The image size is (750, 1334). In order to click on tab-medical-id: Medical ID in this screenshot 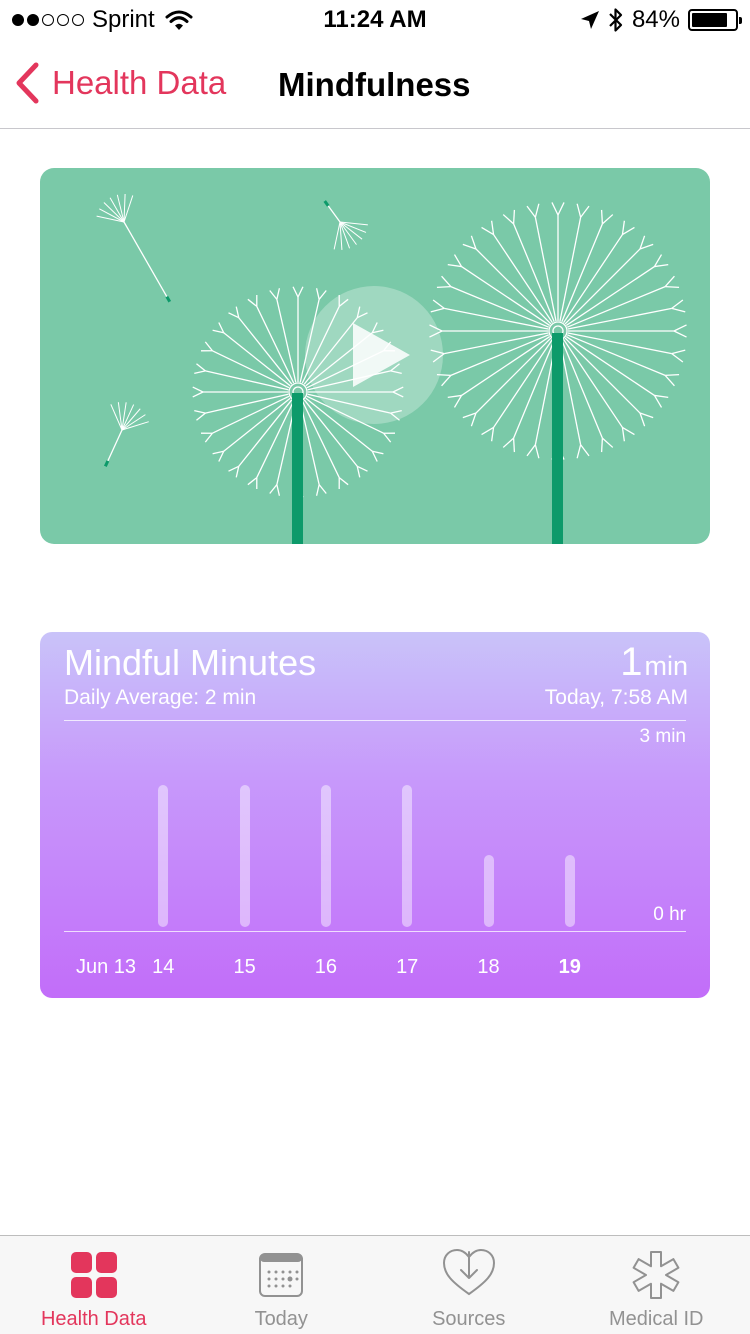, I will do `click(656, 1285)`.